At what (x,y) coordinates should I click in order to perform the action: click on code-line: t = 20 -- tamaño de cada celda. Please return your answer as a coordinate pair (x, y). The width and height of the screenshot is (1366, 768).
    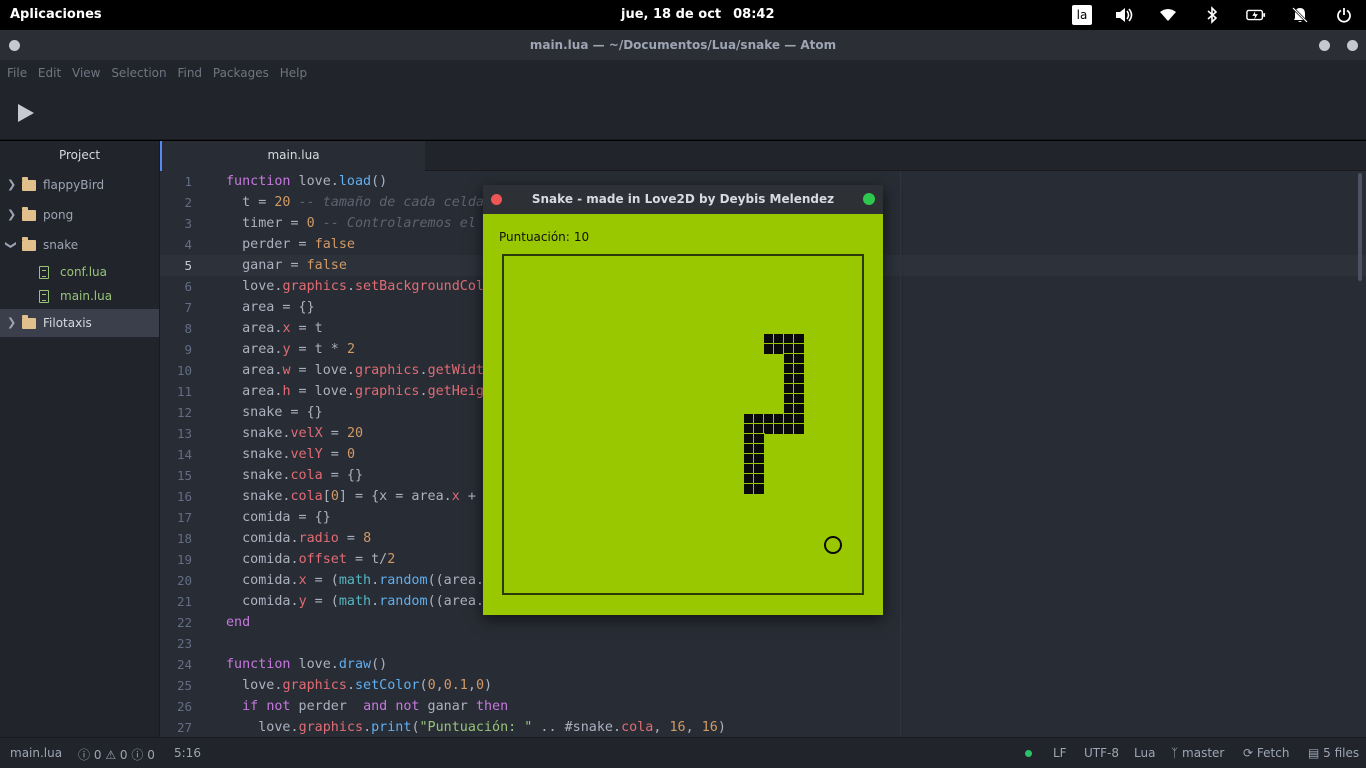
    Looking at the image, I should click on (355, 202).